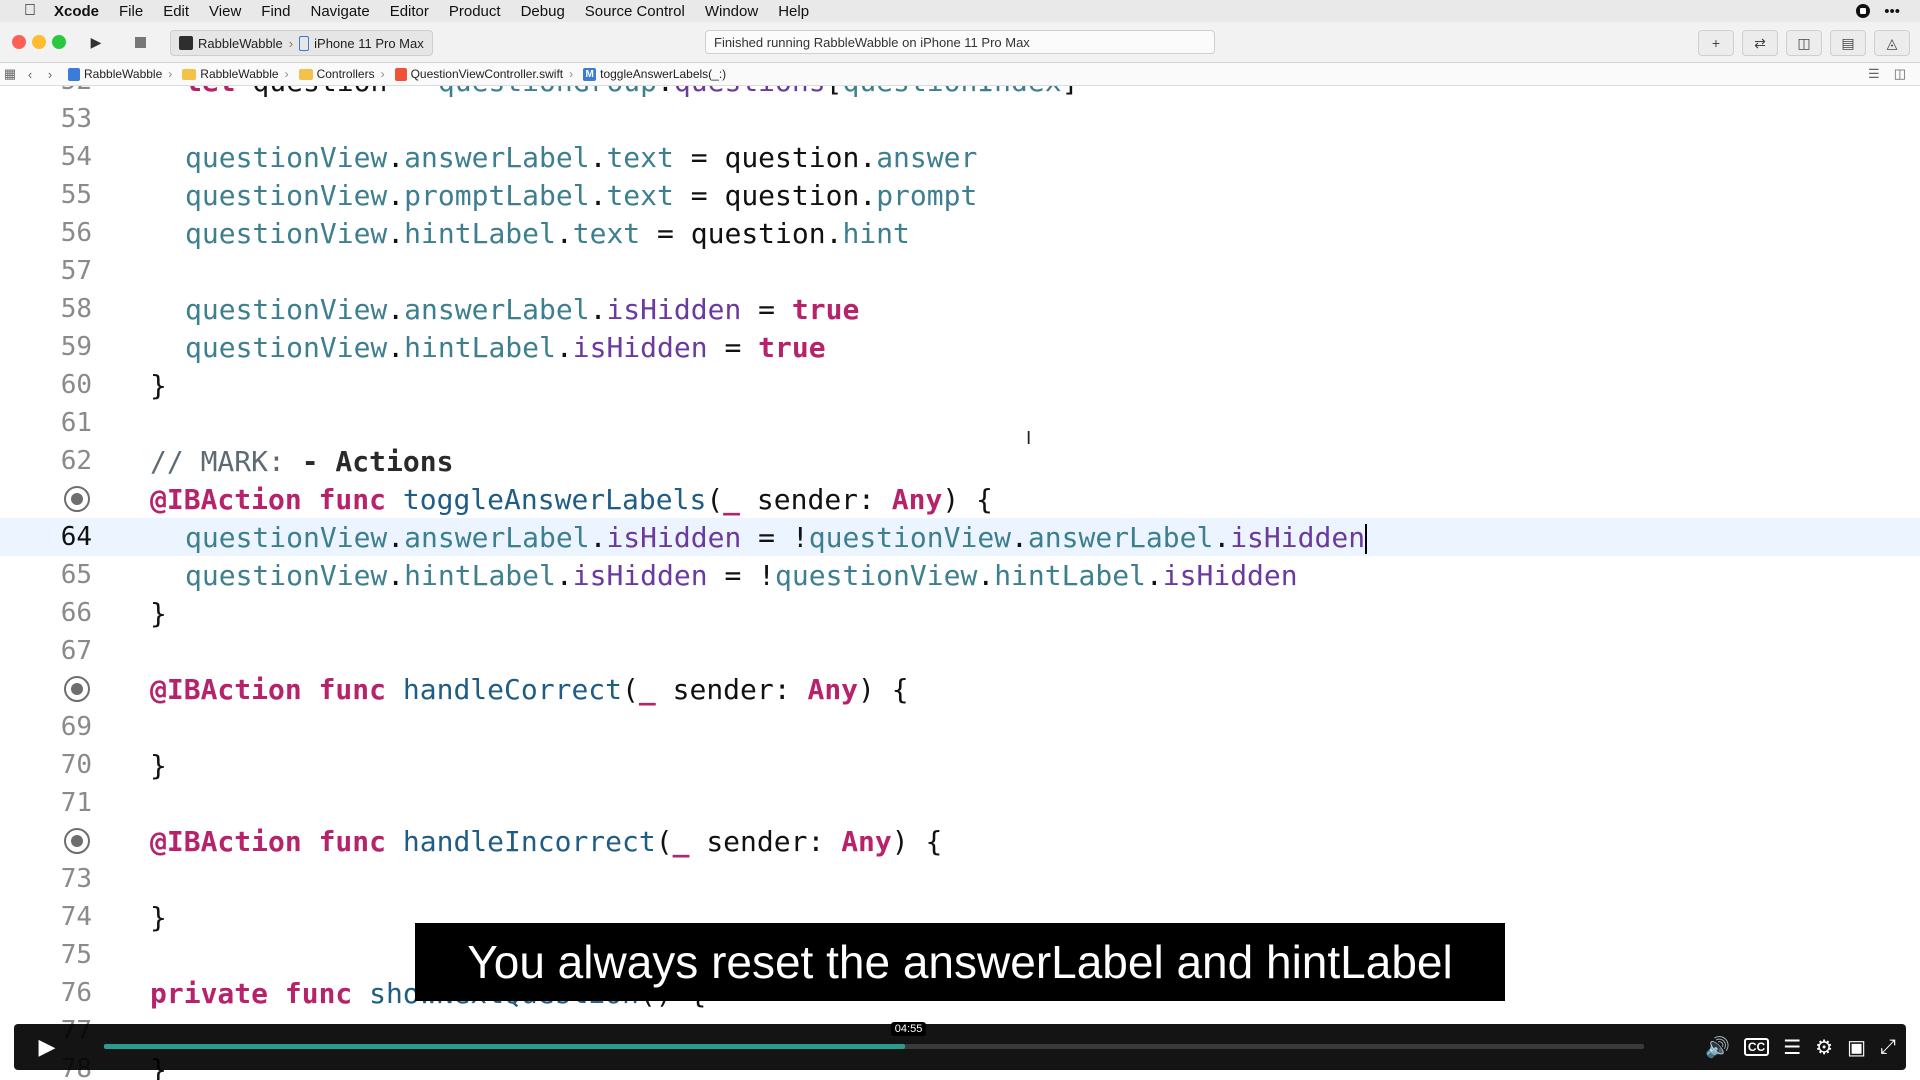 This screenshot has height=1080, width=1920. Describe the element at coordinates (635, 11) in the screenshot. I see `menu-source-control: Source Control` at that location.